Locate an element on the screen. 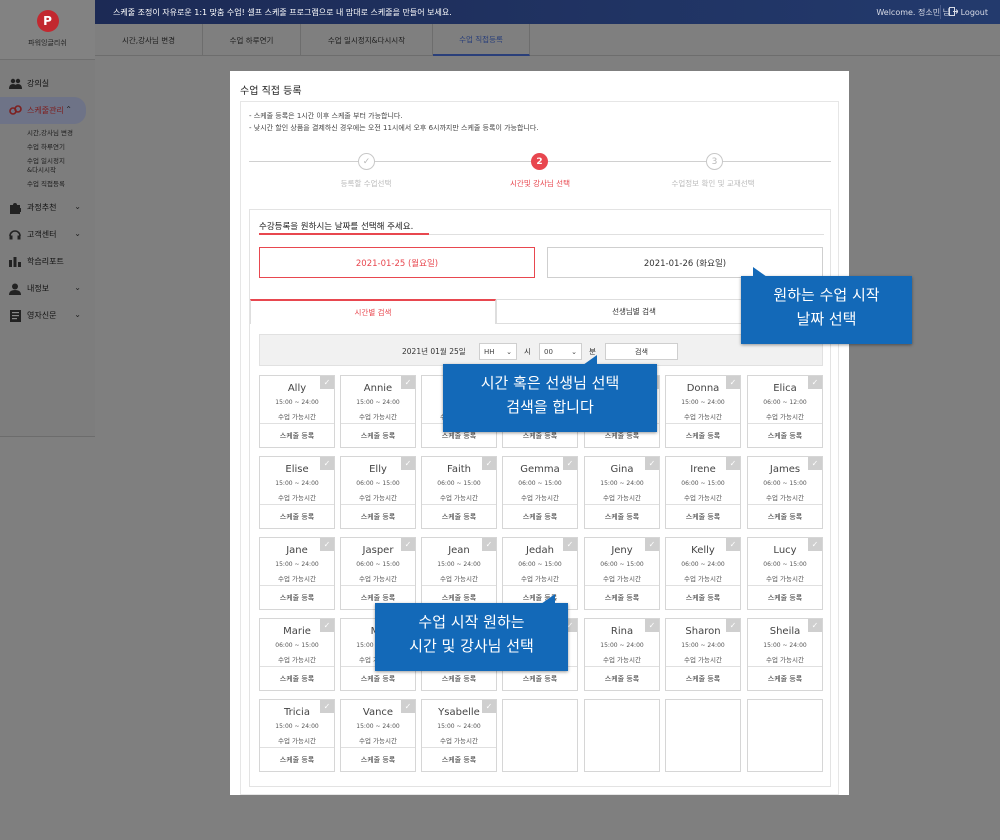  date-option-1: 2021-01-25 (월요일) is located at coordinates (397, 262).